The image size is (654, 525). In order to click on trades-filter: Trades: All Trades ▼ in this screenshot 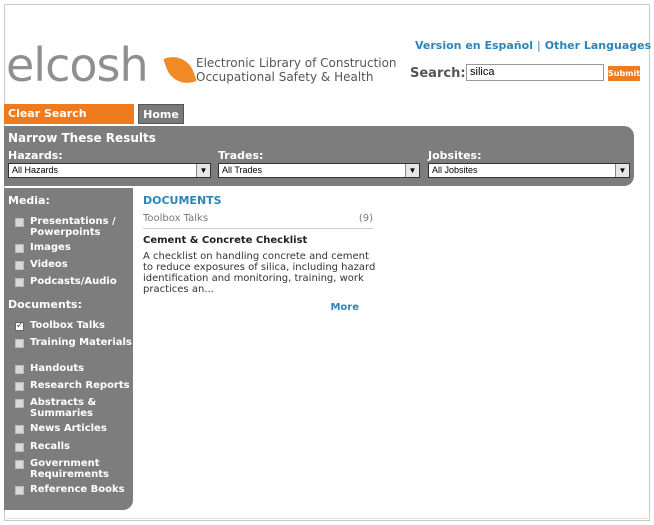, I will do `click(319, 164)`.